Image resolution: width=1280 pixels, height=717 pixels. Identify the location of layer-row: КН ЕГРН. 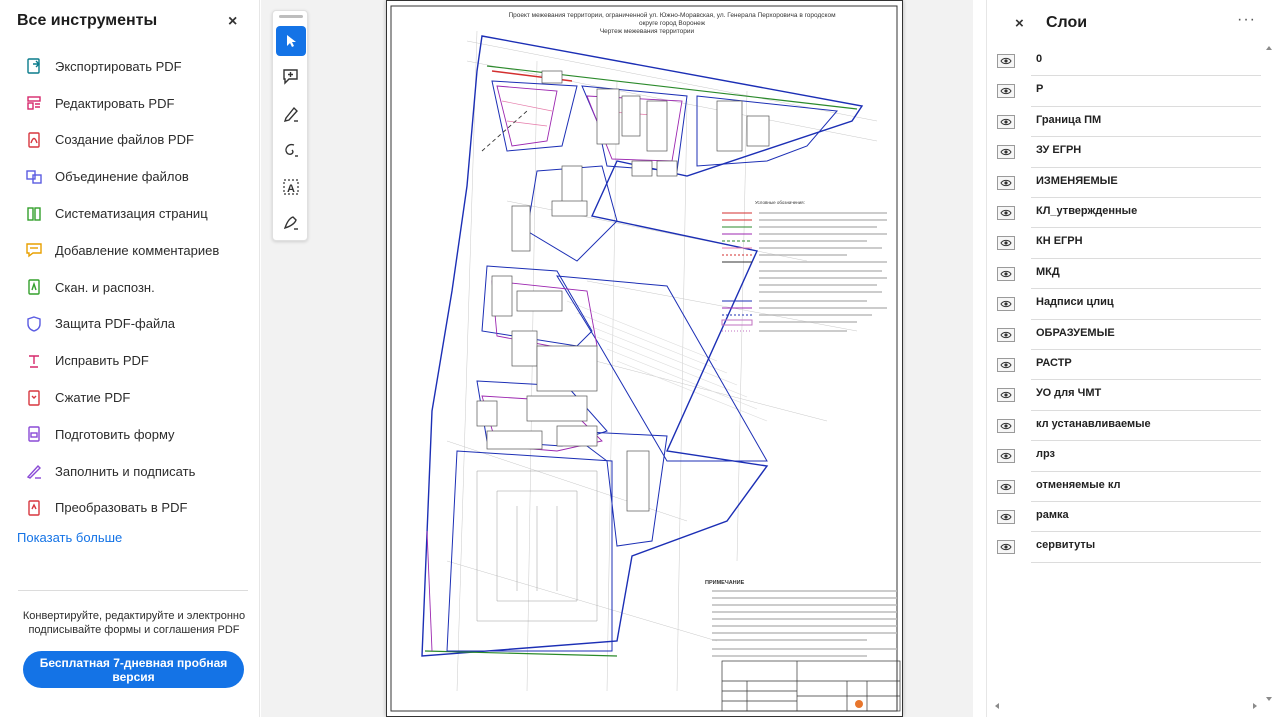
(1124, 243).